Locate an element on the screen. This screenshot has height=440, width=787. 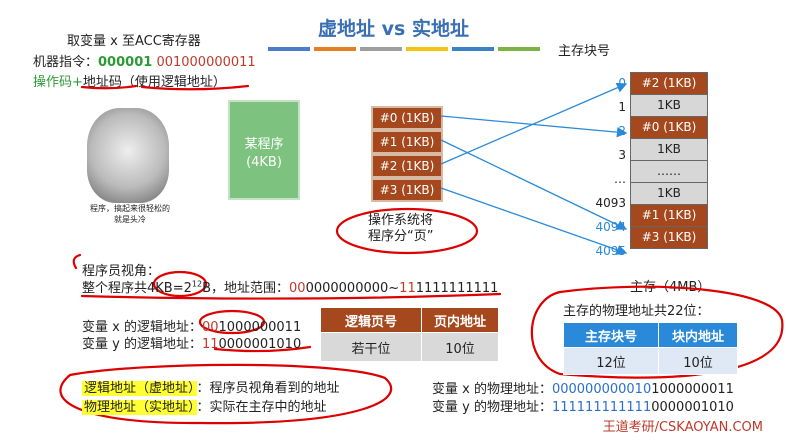
logic-address-y: 变量 y 的逻辑地址：110000001010 is located at coordinates (192, 344).